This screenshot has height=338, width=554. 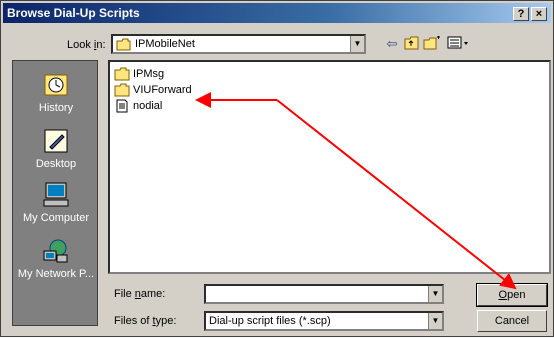 What do you see at coordinates (238, 44) in the screenshot?
I see `lookin-combo: IPMobileNet ▼` at bounding box center [238, 44].